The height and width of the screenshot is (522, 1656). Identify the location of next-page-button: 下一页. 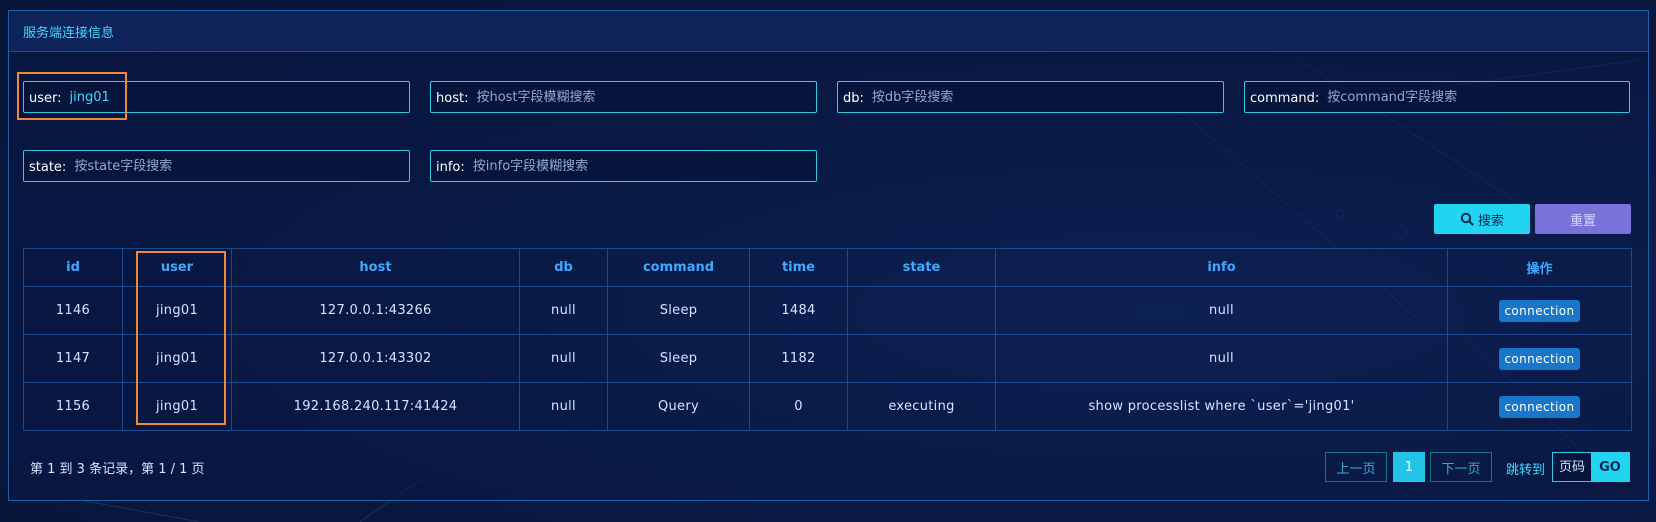
(1461, 467).